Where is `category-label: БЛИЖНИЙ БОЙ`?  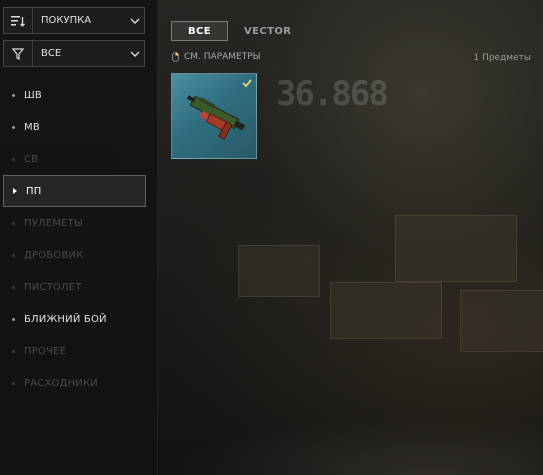 category-label: БЛИЖНИЙ БОЙ is located at coordinates (65, 319).